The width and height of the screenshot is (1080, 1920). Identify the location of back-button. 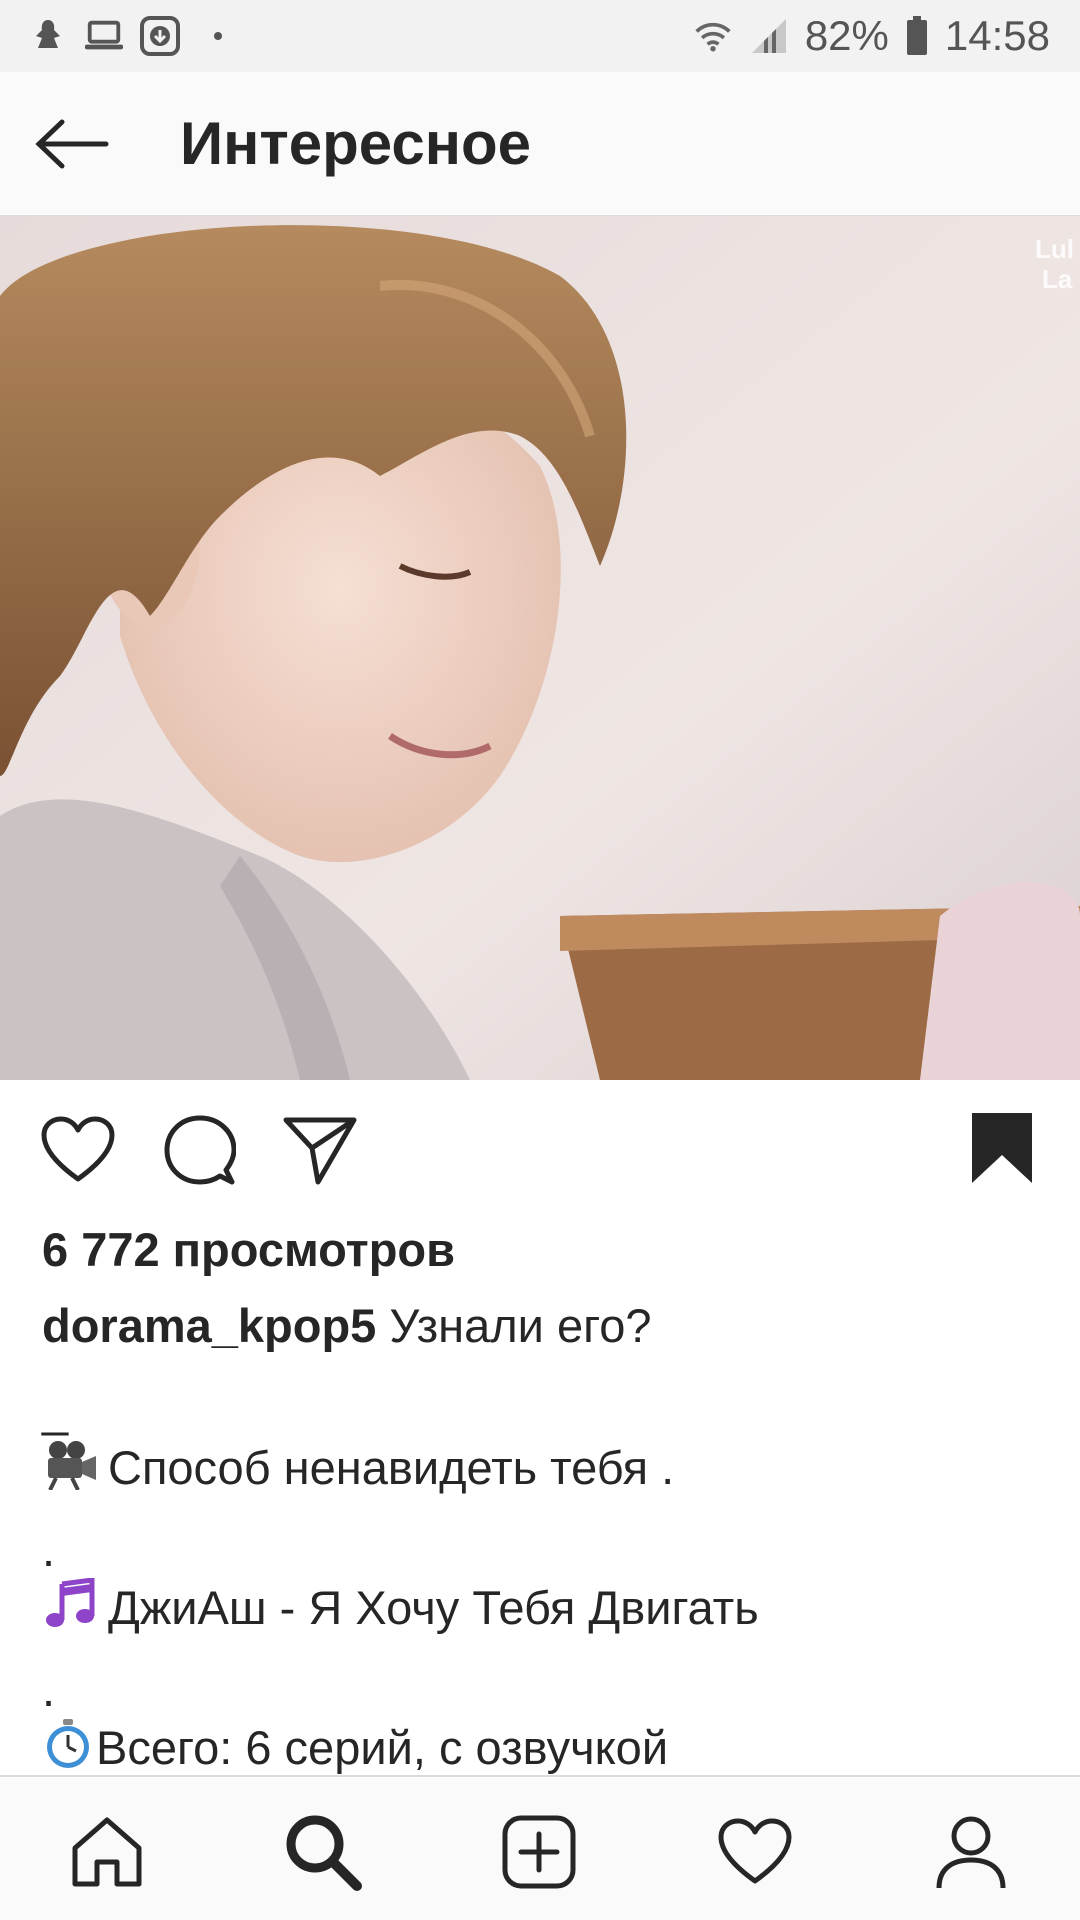
(72, 144).